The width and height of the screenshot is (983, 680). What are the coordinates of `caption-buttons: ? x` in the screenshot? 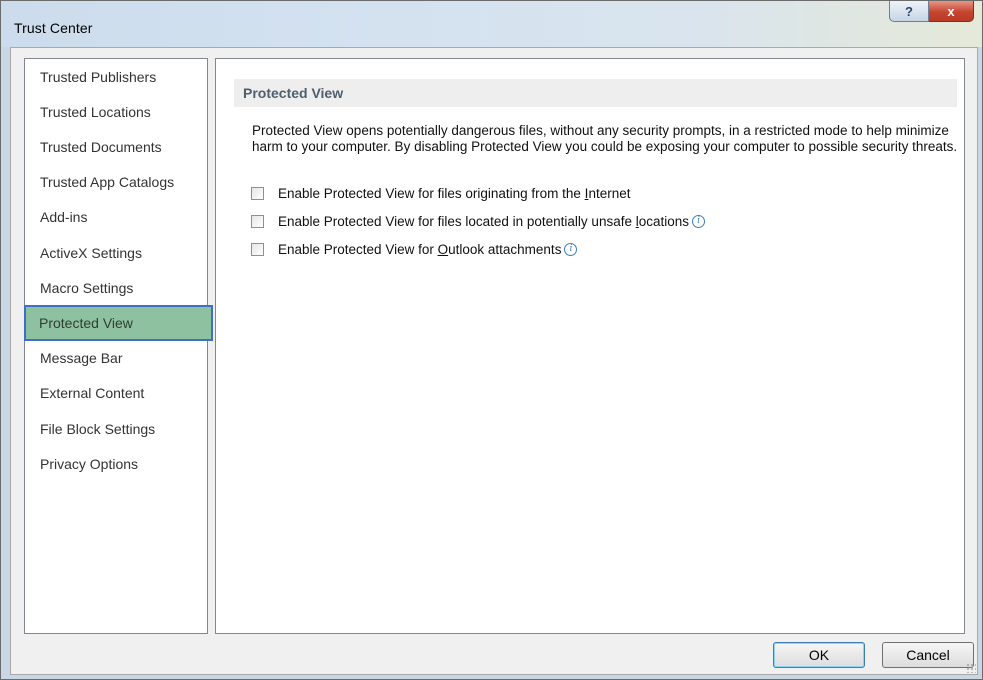 It's located at (931, 11).